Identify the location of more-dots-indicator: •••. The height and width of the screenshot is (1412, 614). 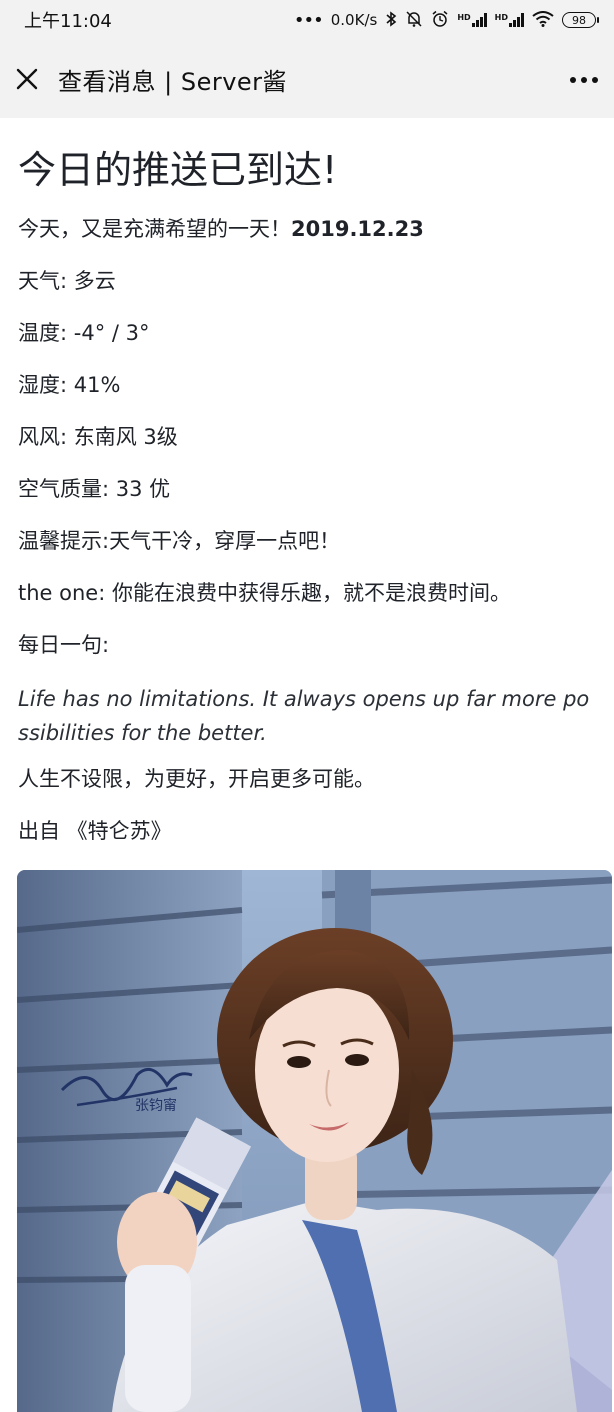
(308, 20).